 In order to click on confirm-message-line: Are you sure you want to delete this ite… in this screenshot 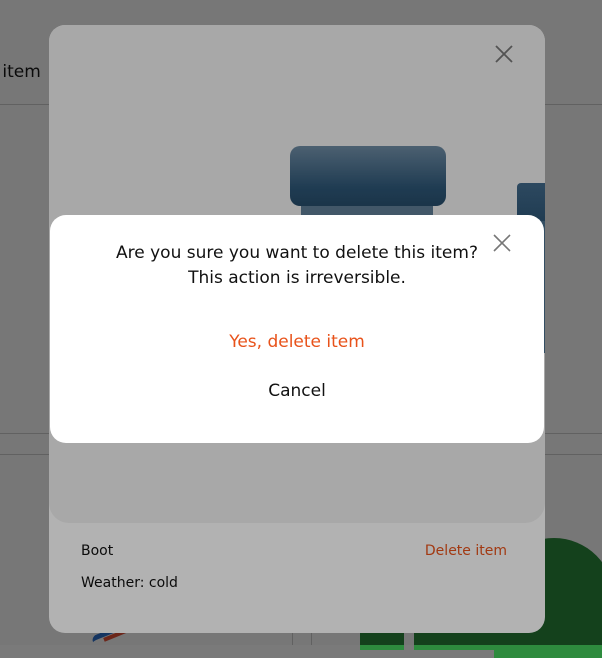, I will do `click(297, 253)`.